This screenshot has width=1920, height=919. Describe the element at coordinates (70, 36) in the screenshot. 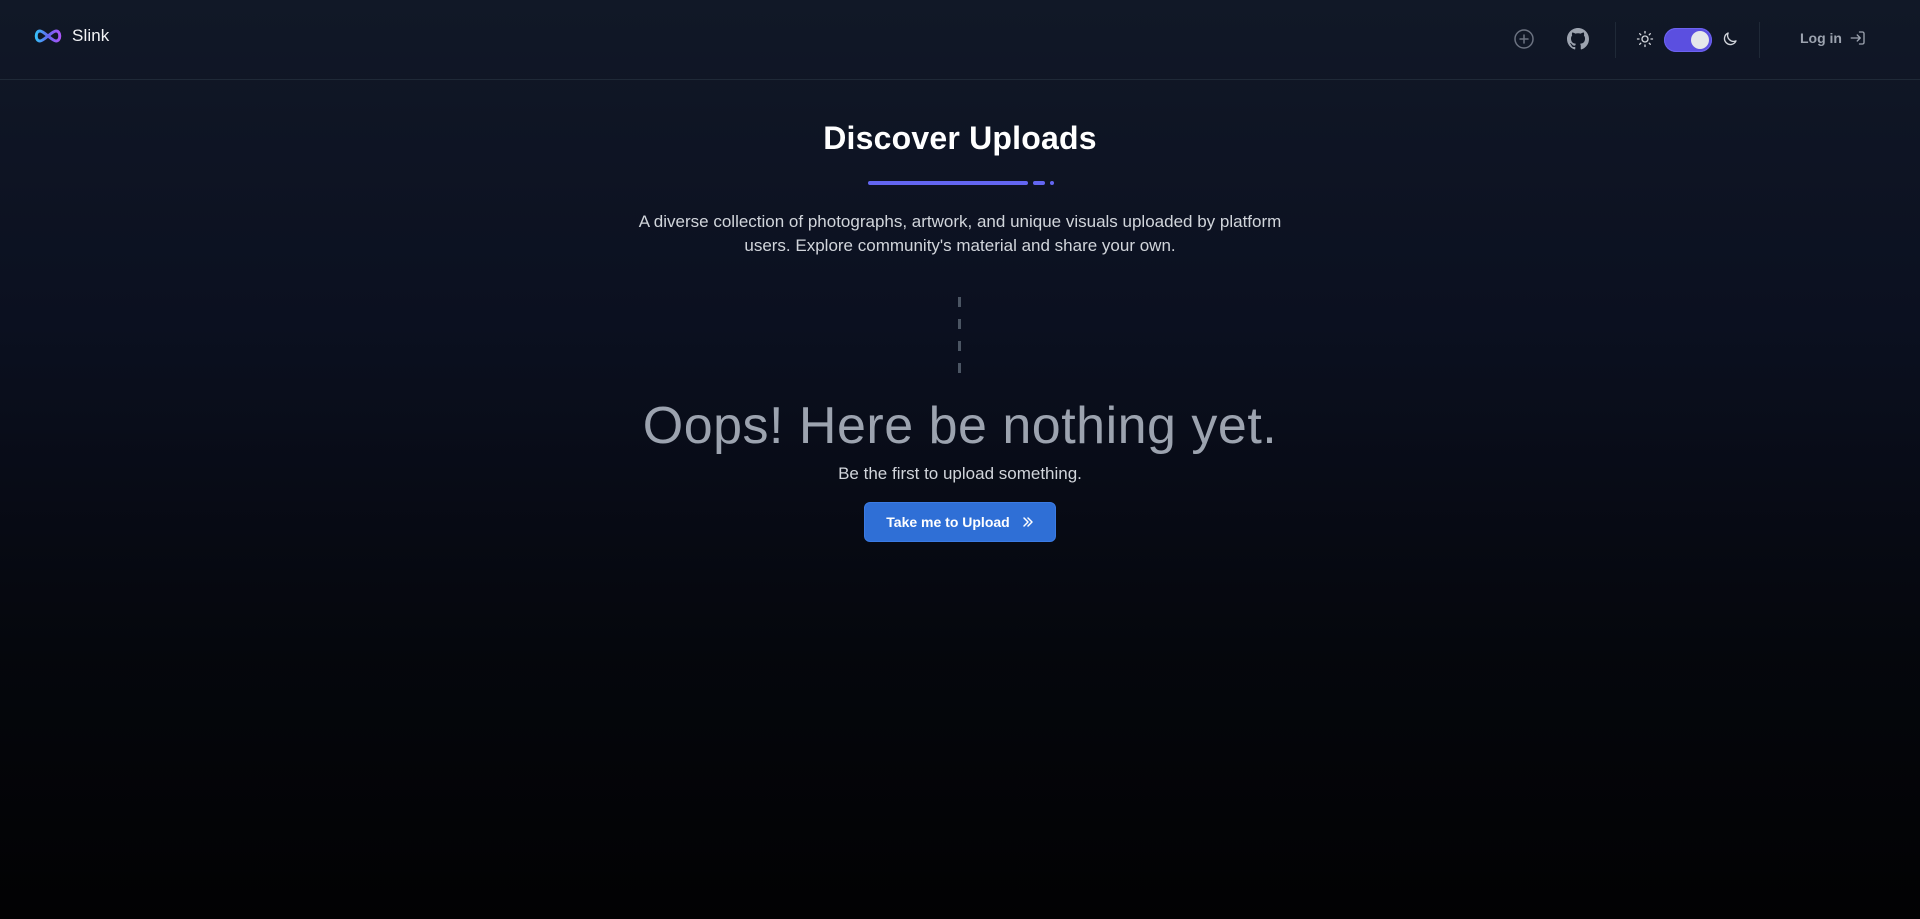

I see `brand-home-link: Slink` at that location.